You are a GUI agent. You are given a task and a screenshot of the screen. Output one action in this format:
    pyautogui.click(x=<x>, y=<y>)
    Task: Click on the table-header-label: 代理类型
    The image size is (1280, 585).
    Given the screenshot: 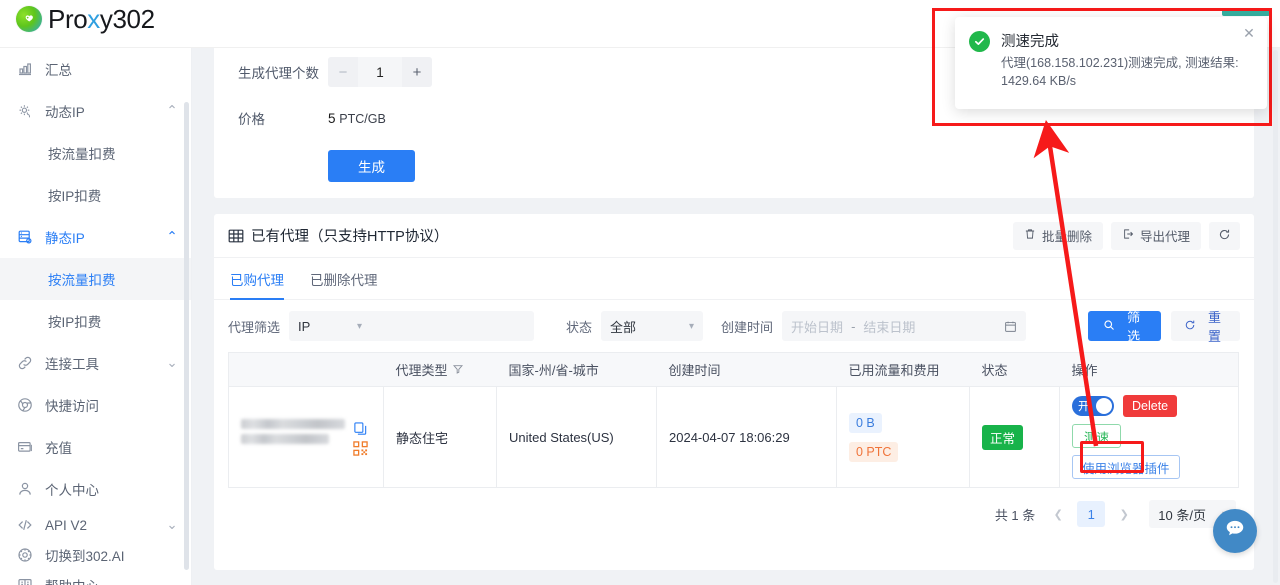 What is the action you would take?
    pyautogui.click(x=421, y=370)
    